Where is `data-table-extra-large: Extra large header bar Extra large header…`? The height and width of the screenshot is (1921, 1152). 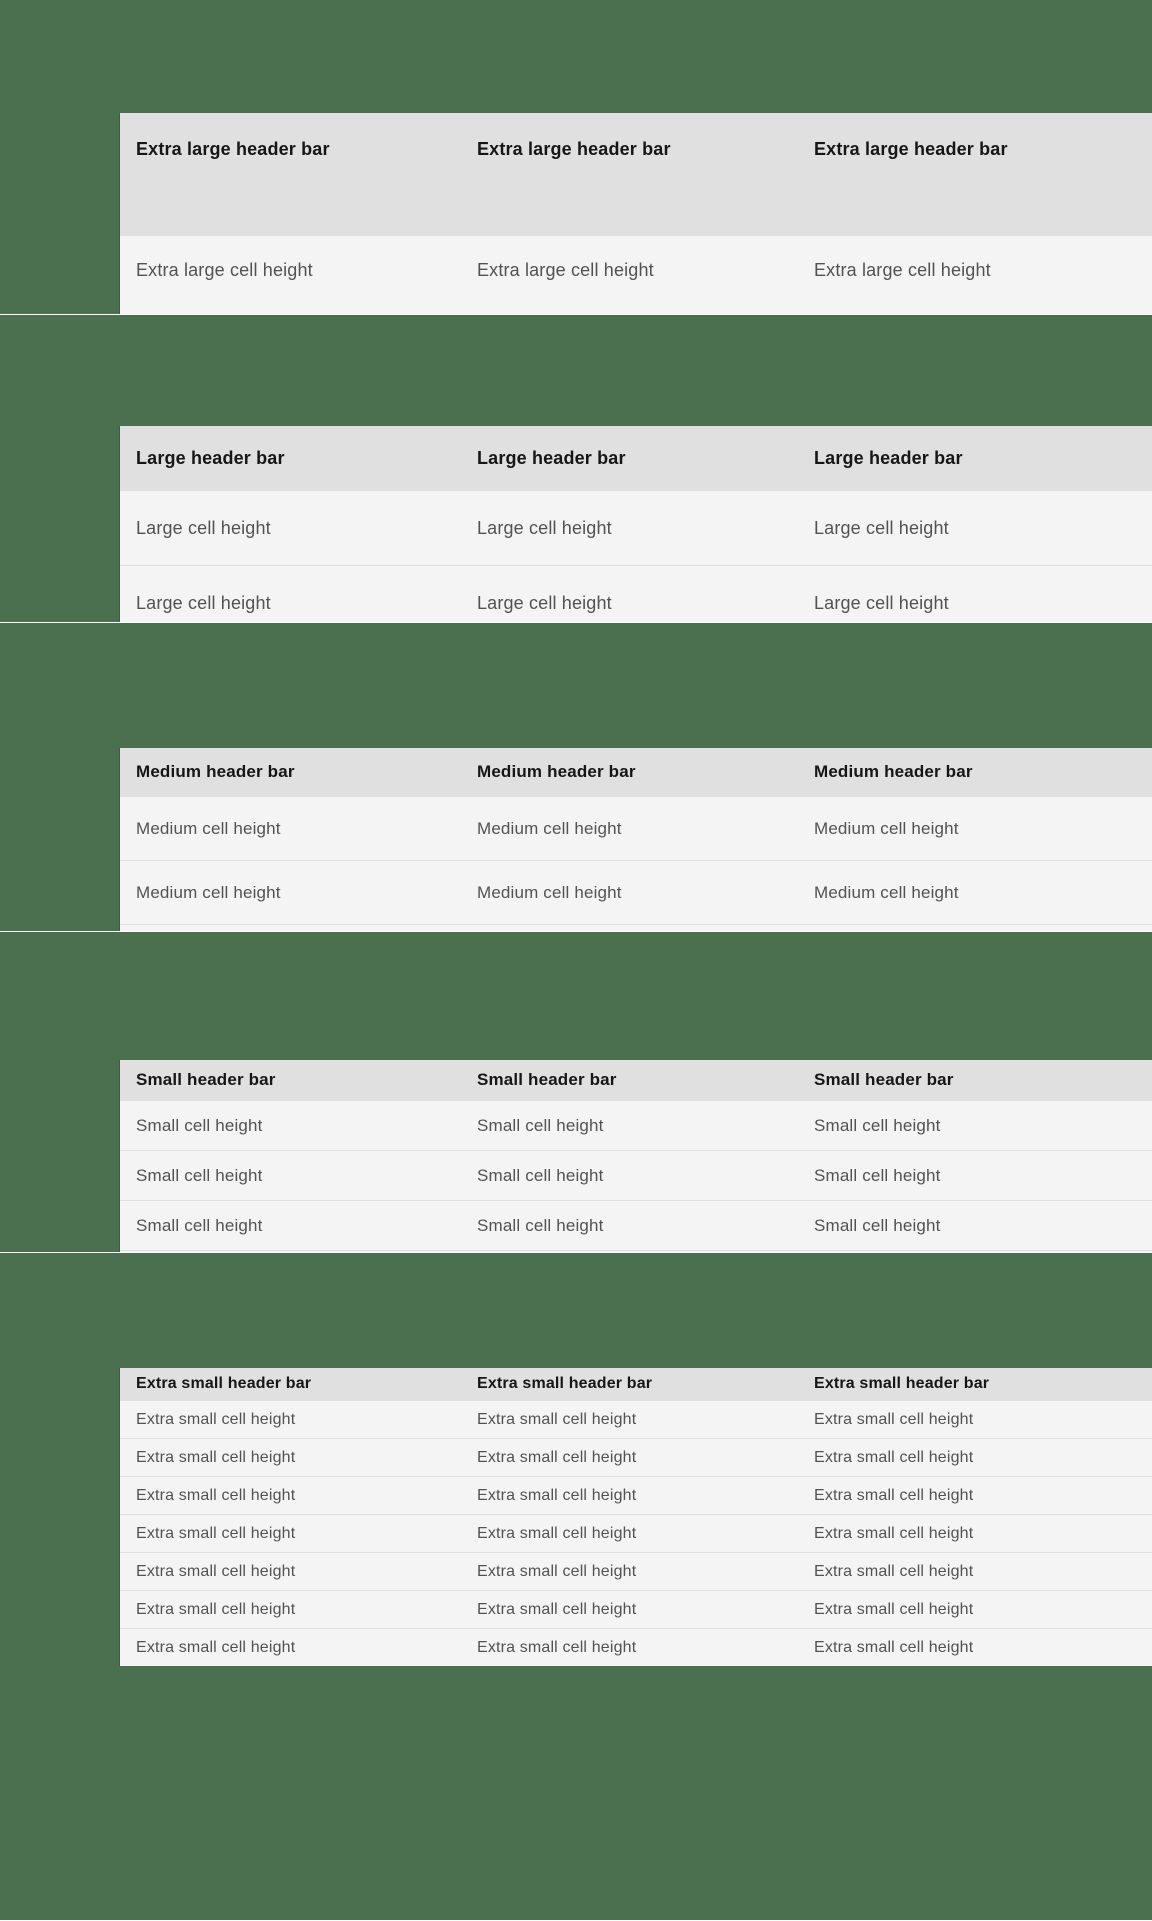
data-table-extra-large: Extra large header bar Extra large header… is located at coordinates (636, 213).